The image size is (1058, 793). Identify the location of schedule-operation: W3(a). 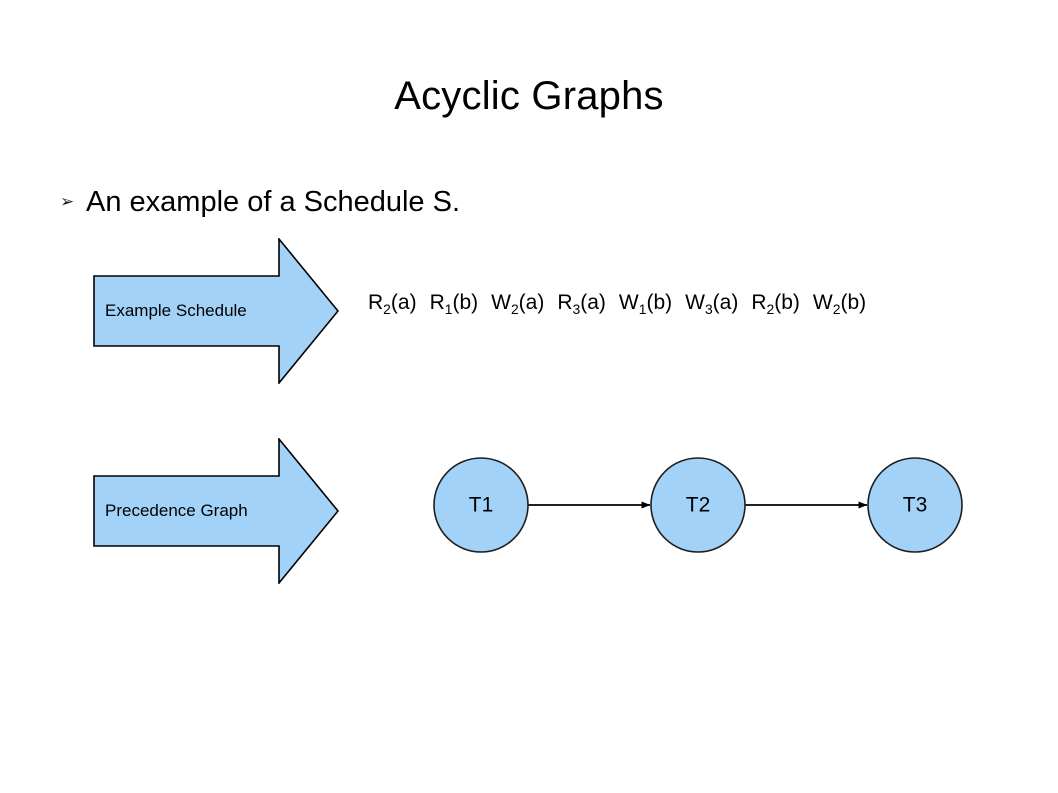
(712, 304).